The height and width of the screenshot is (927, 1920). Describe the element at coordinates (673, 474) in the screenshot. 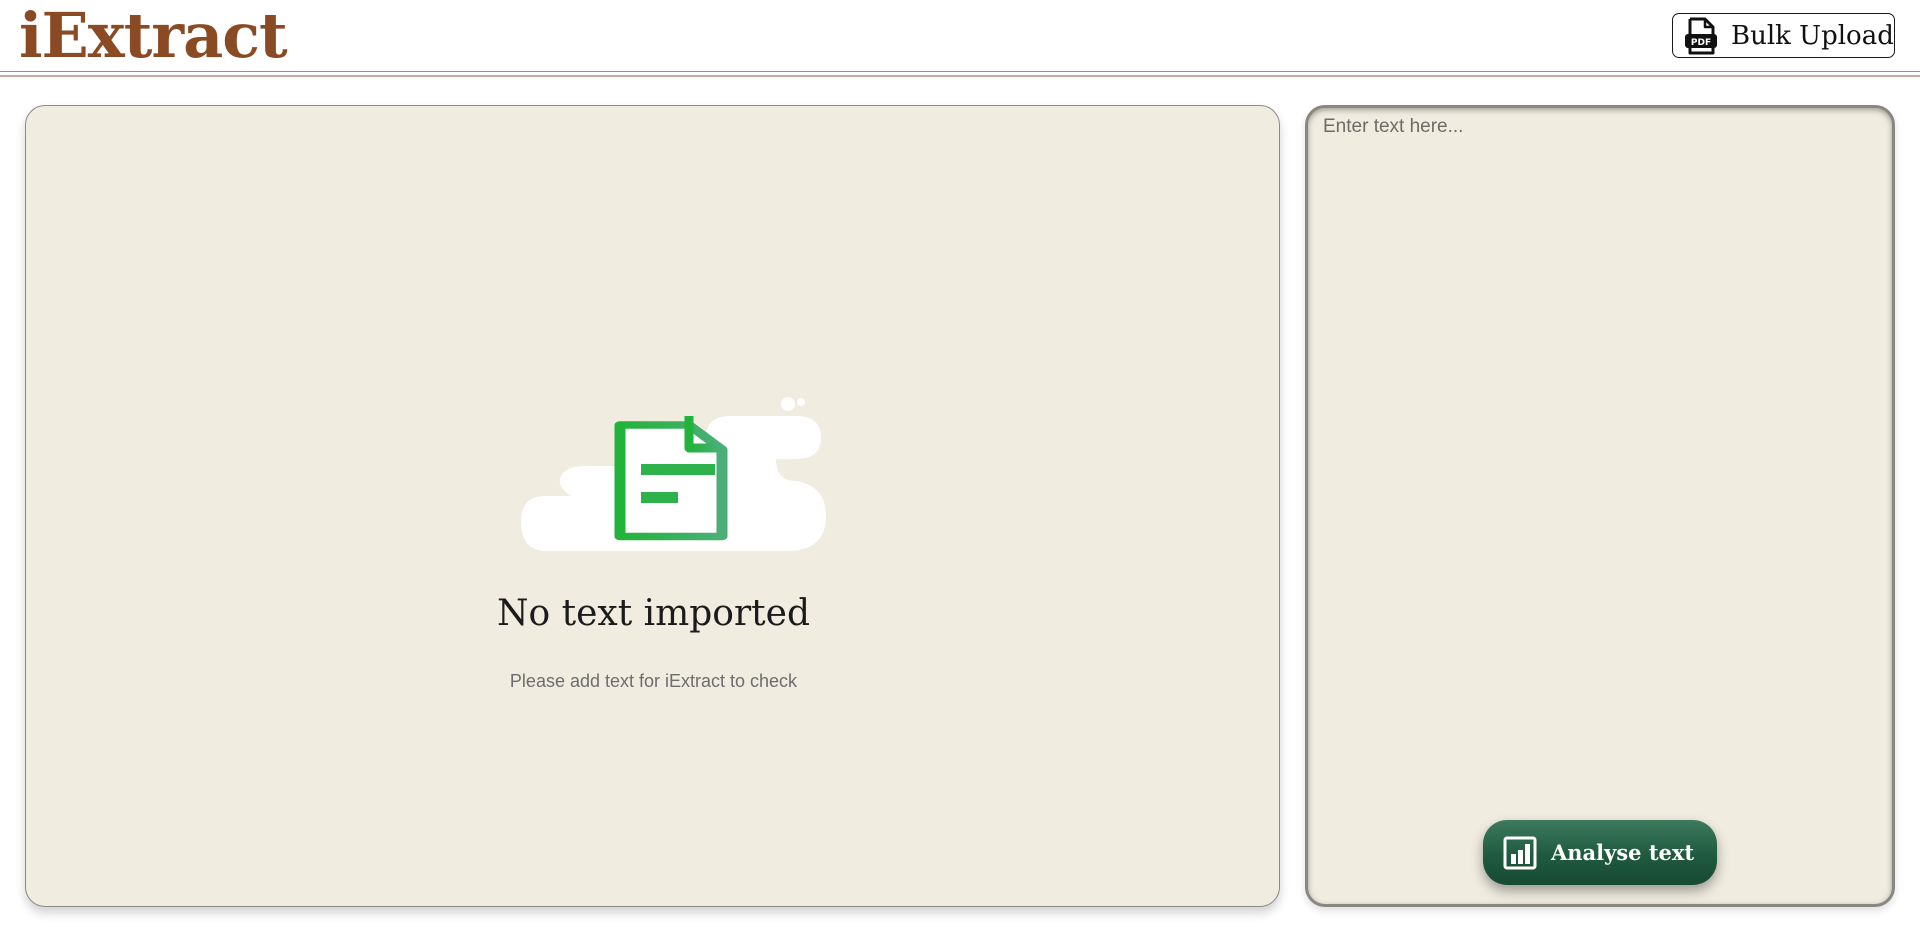

I see `document-icon` at that location.